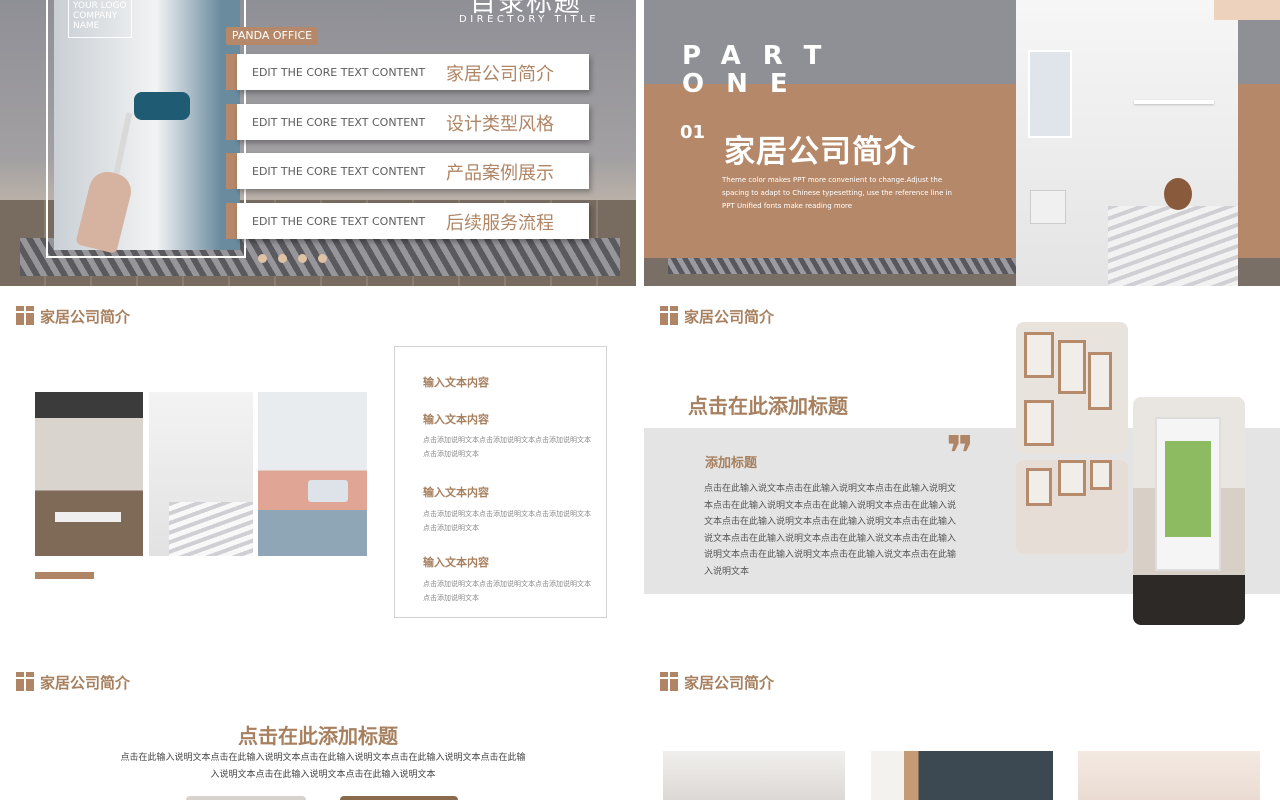 The width and height of the screenshot is (1280, 800). Describe the element at coordinates (960, 454) in the screenshot. I see `quote-mark-icon: ❞` at that location.